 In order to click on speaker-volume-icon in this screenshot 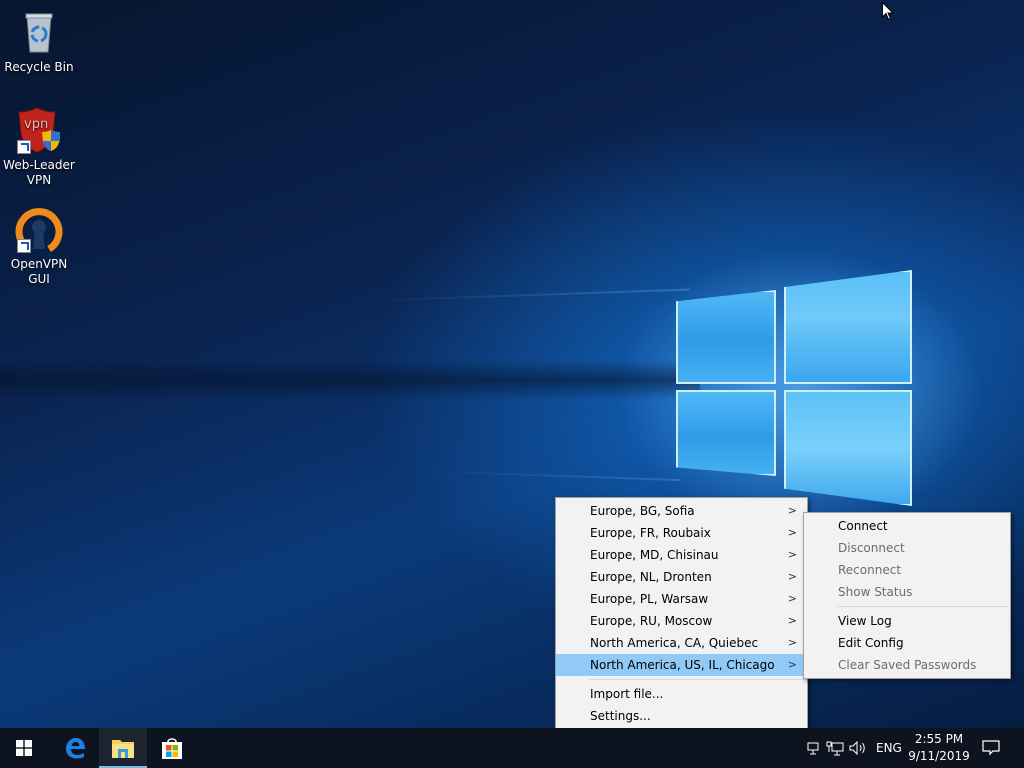, I will do `click(857, 748)`.